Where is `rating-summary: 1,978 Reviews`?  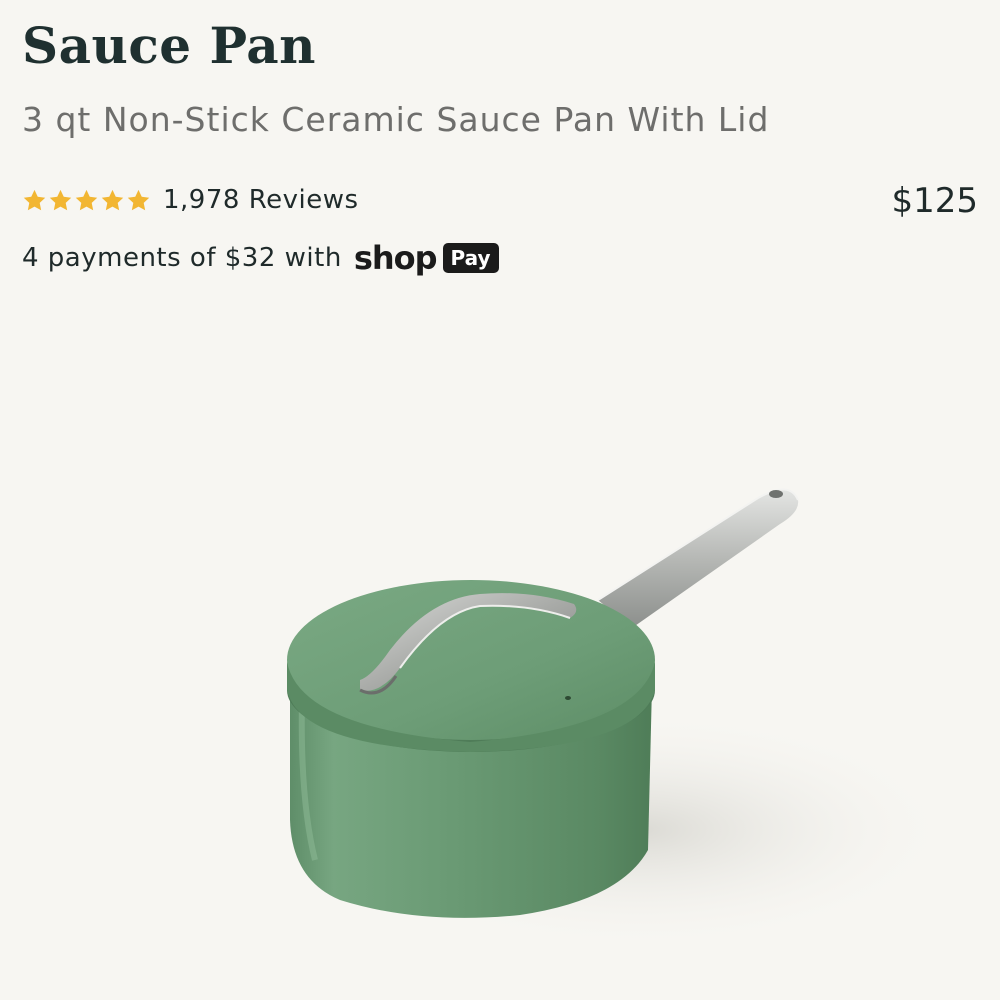 rating-summary: 1,978 Reviews is located at coordinates (190, 200).